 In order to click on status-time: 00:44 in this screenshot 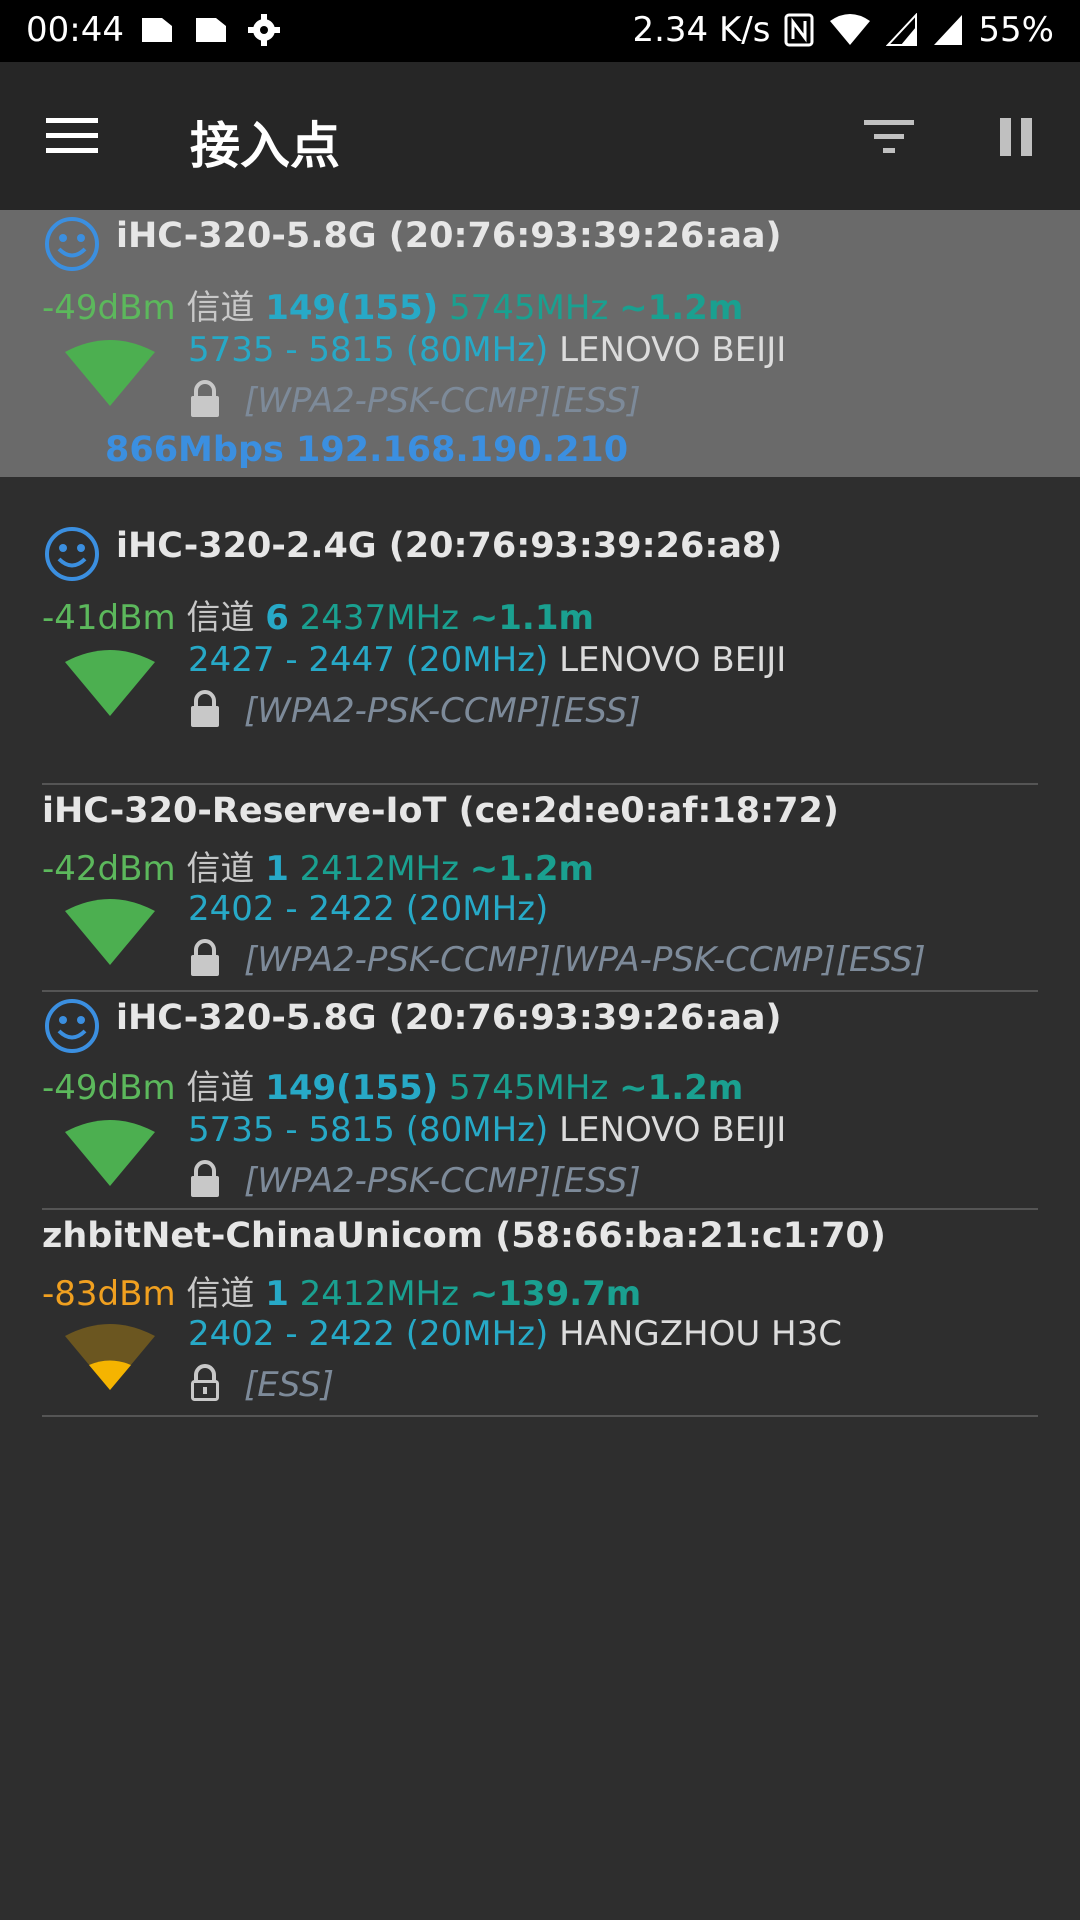, I will do `click(75, 30)`.